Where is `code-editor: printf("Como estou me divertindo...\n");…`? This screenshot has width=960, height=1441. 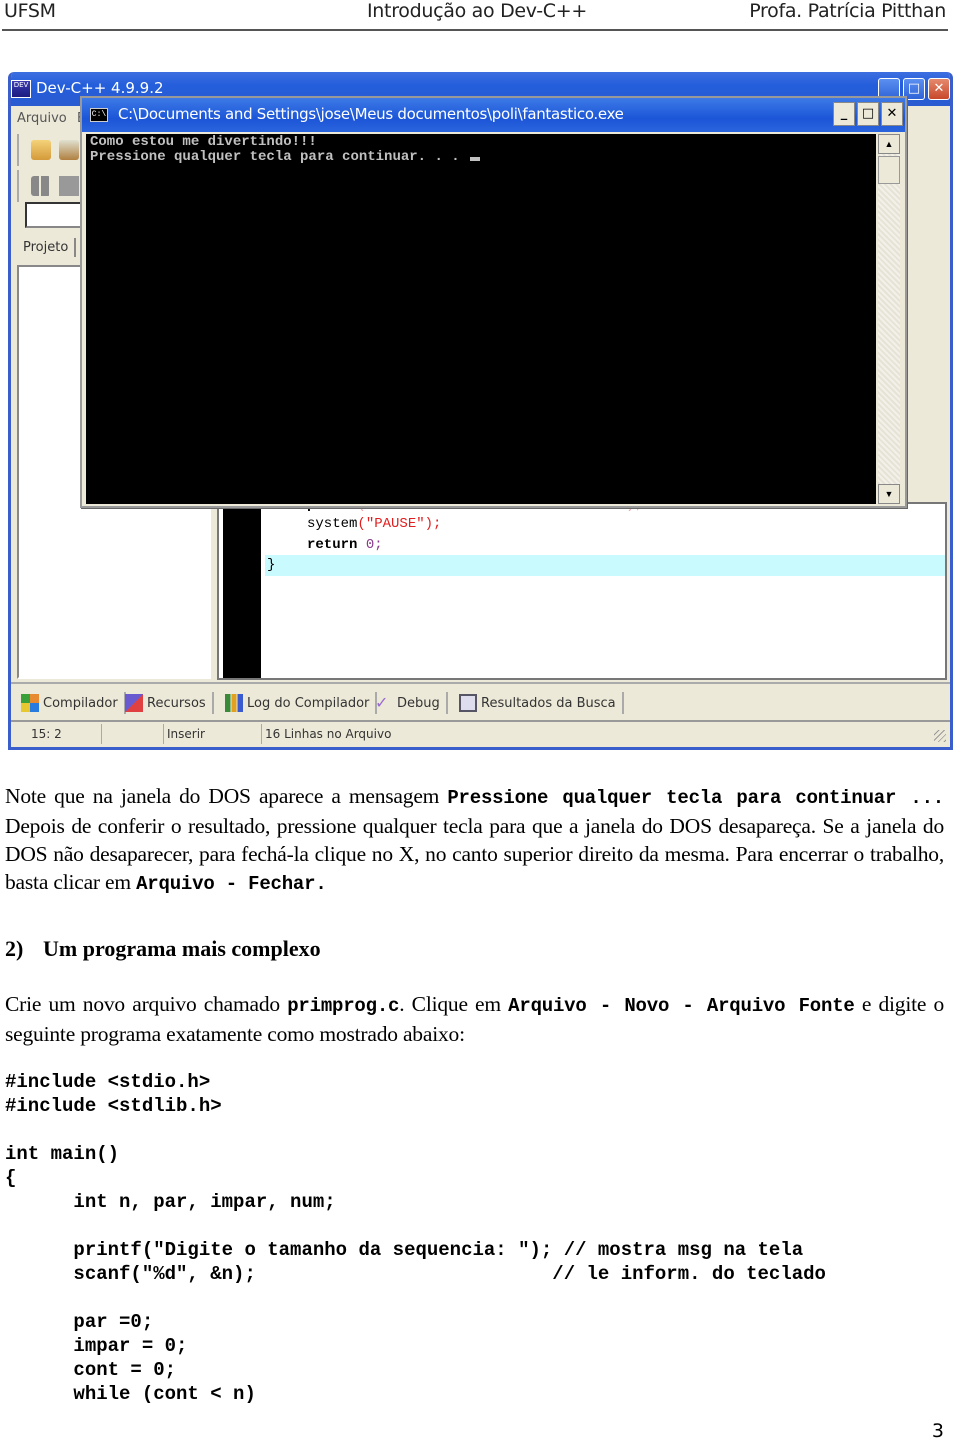
code-editor: printf("Como estou me divertindo...\n");… is located at coordinates (582, 591).